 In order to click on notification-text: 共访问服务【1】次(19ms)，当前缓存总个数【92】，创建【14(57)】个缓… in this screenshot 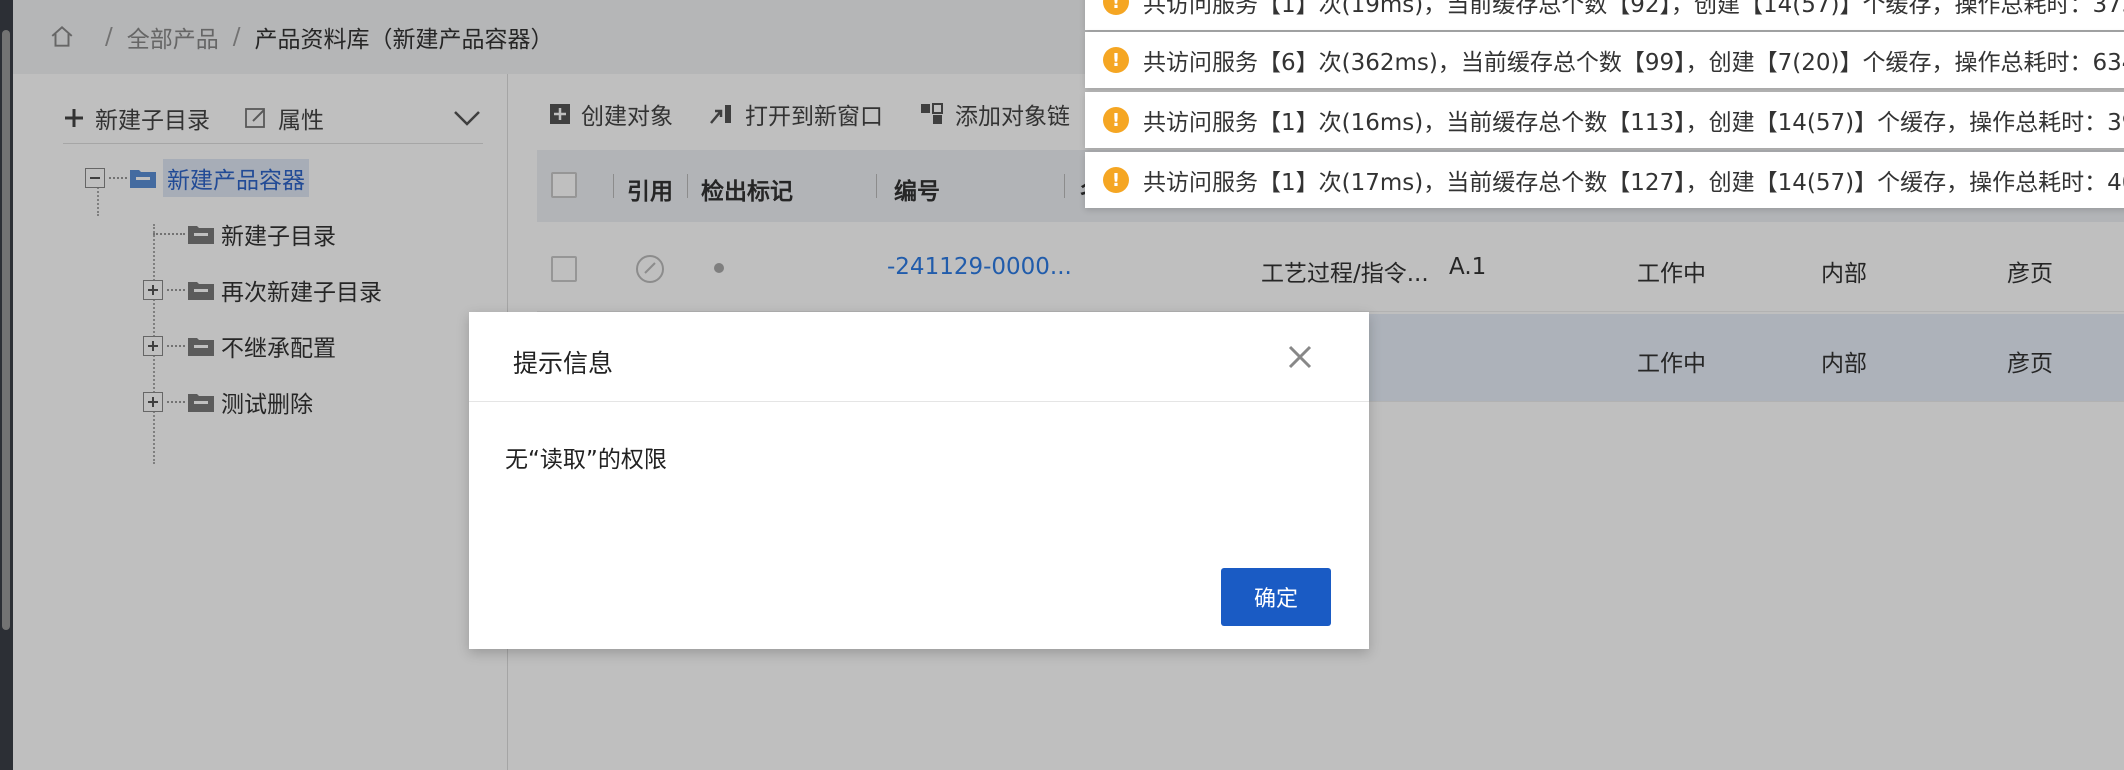, I will do `click(1633, 9)`.